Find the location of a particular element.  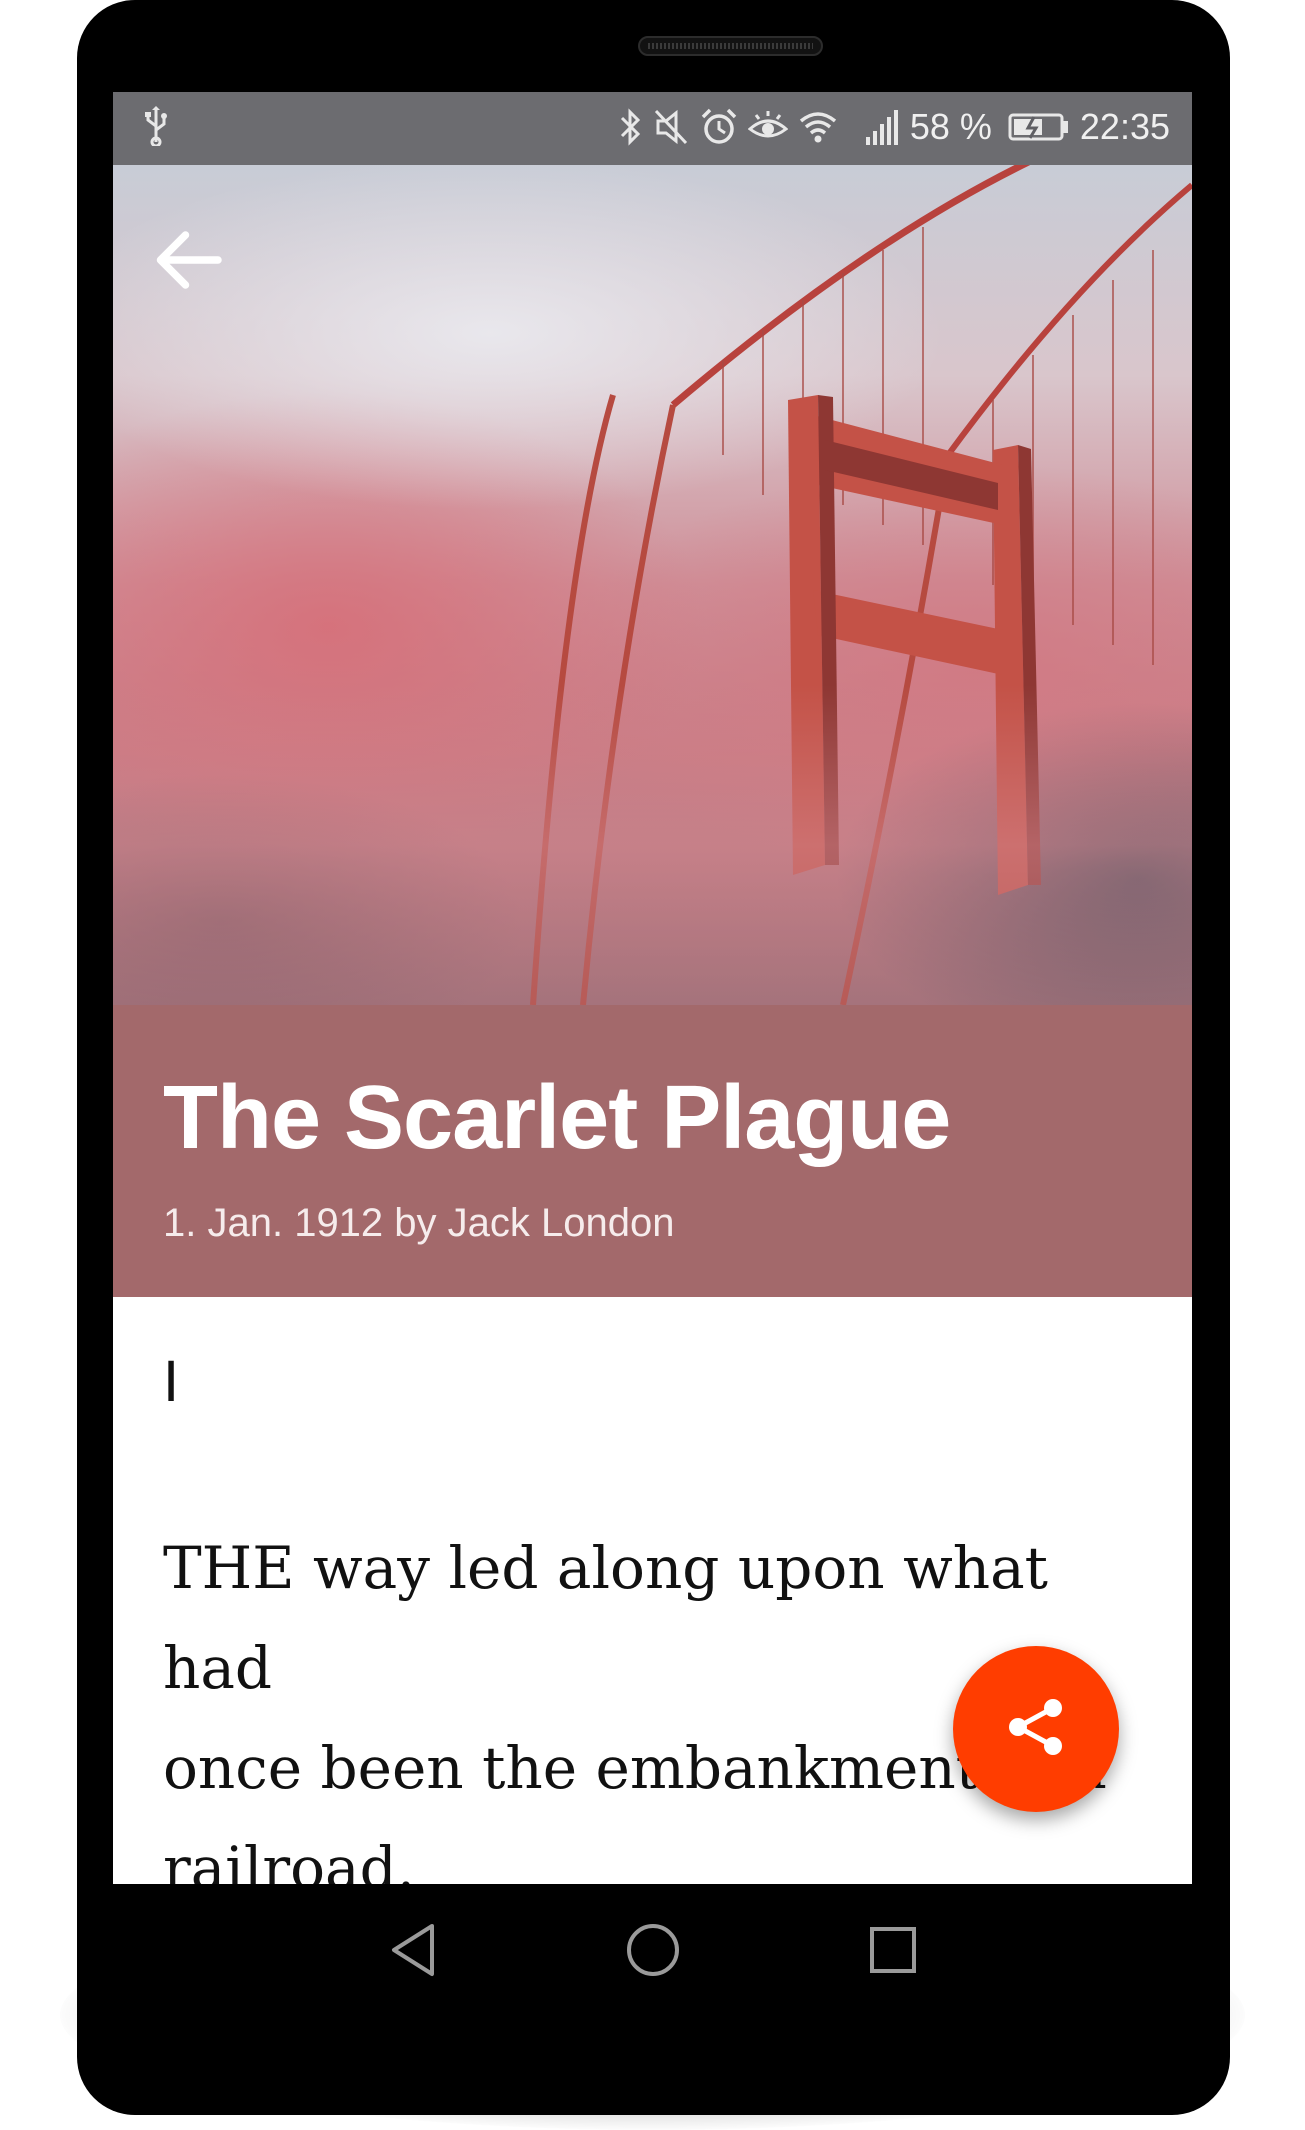

circle-home-icon is located at coordinates (653, 1952).